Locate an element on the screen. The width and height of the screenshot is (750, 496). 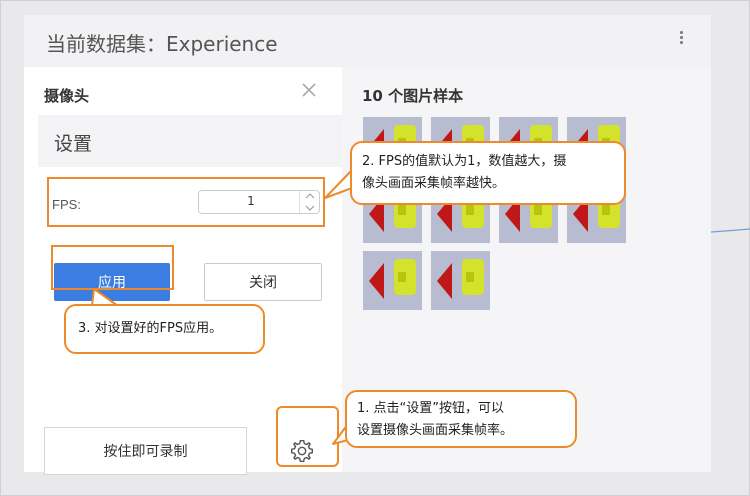
page-title: 当前数据集：Experience is located at coordinates (162, 44).